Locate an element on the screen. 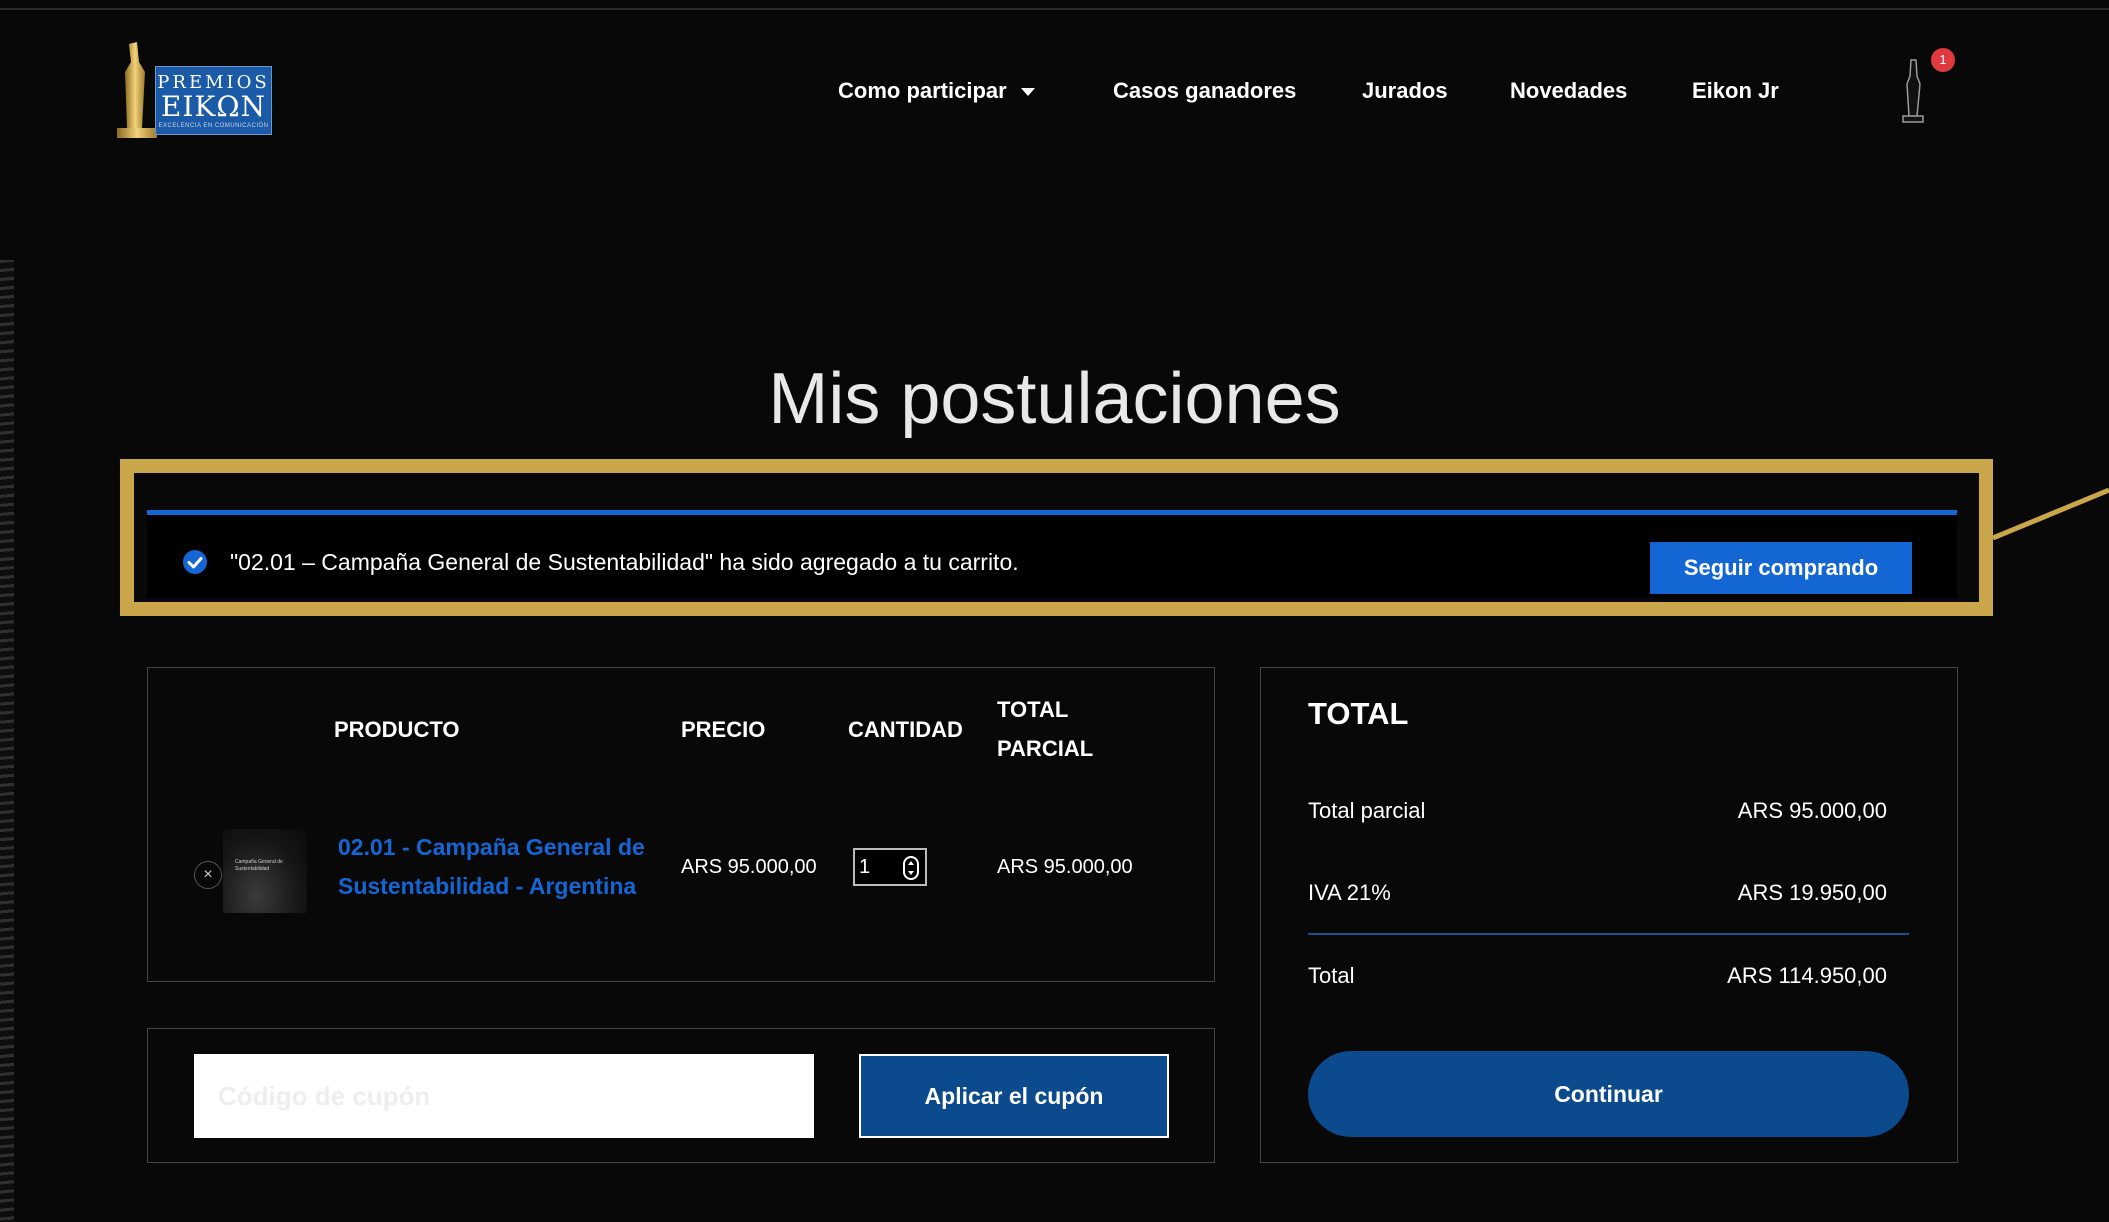 This screenshot has height=1222, width=2109. quantity-input is located at coordinates (879, 867).